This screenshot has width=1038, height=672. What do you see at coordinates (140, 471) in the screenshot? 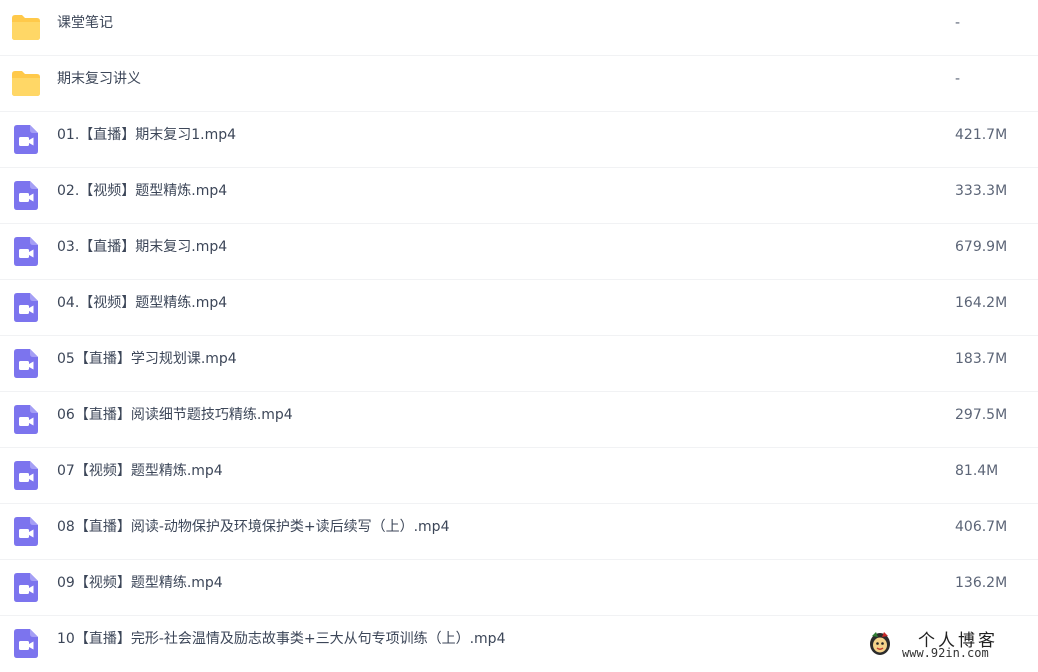
I see `file-name: 07【视频】题型精炼.mp4` at bounding box center [140, 471].